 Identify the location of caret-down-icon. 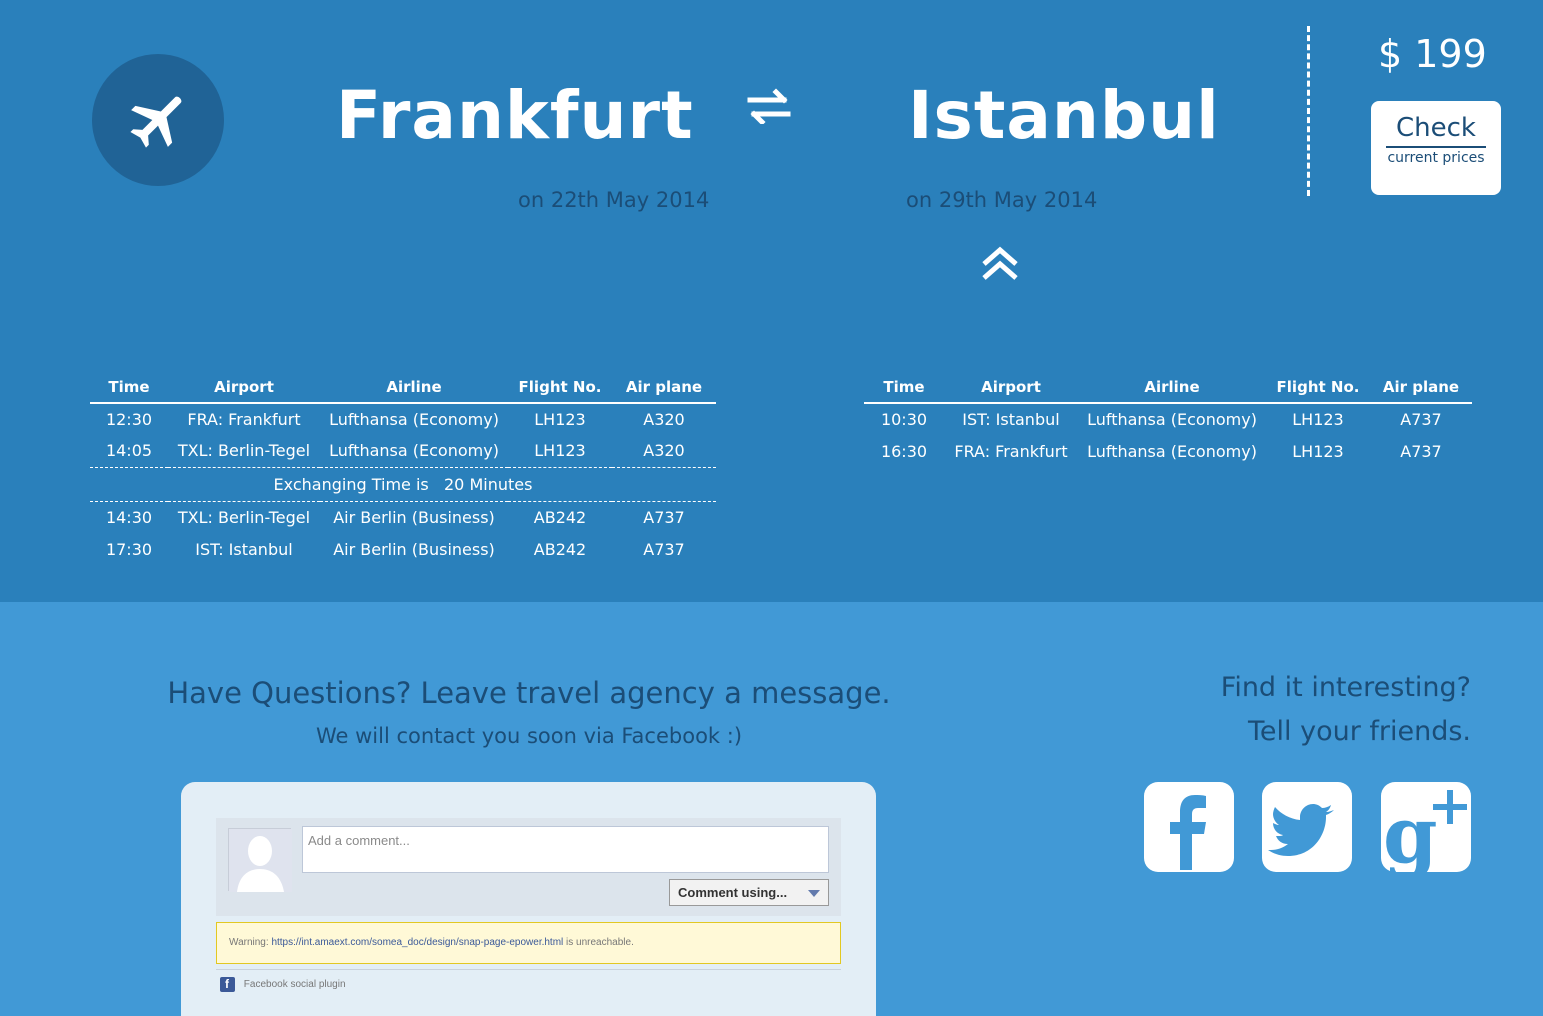
(814, 893).